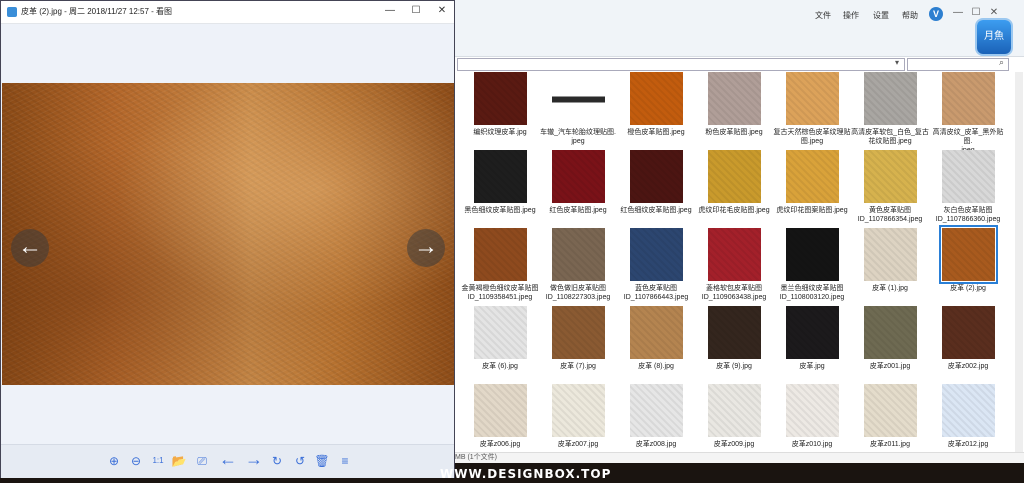 Image resolution: width=1024 pixels, height=483 pixels. I want to click on thumbnail-item: 皮革 (2).jpg, so click(968, 259).